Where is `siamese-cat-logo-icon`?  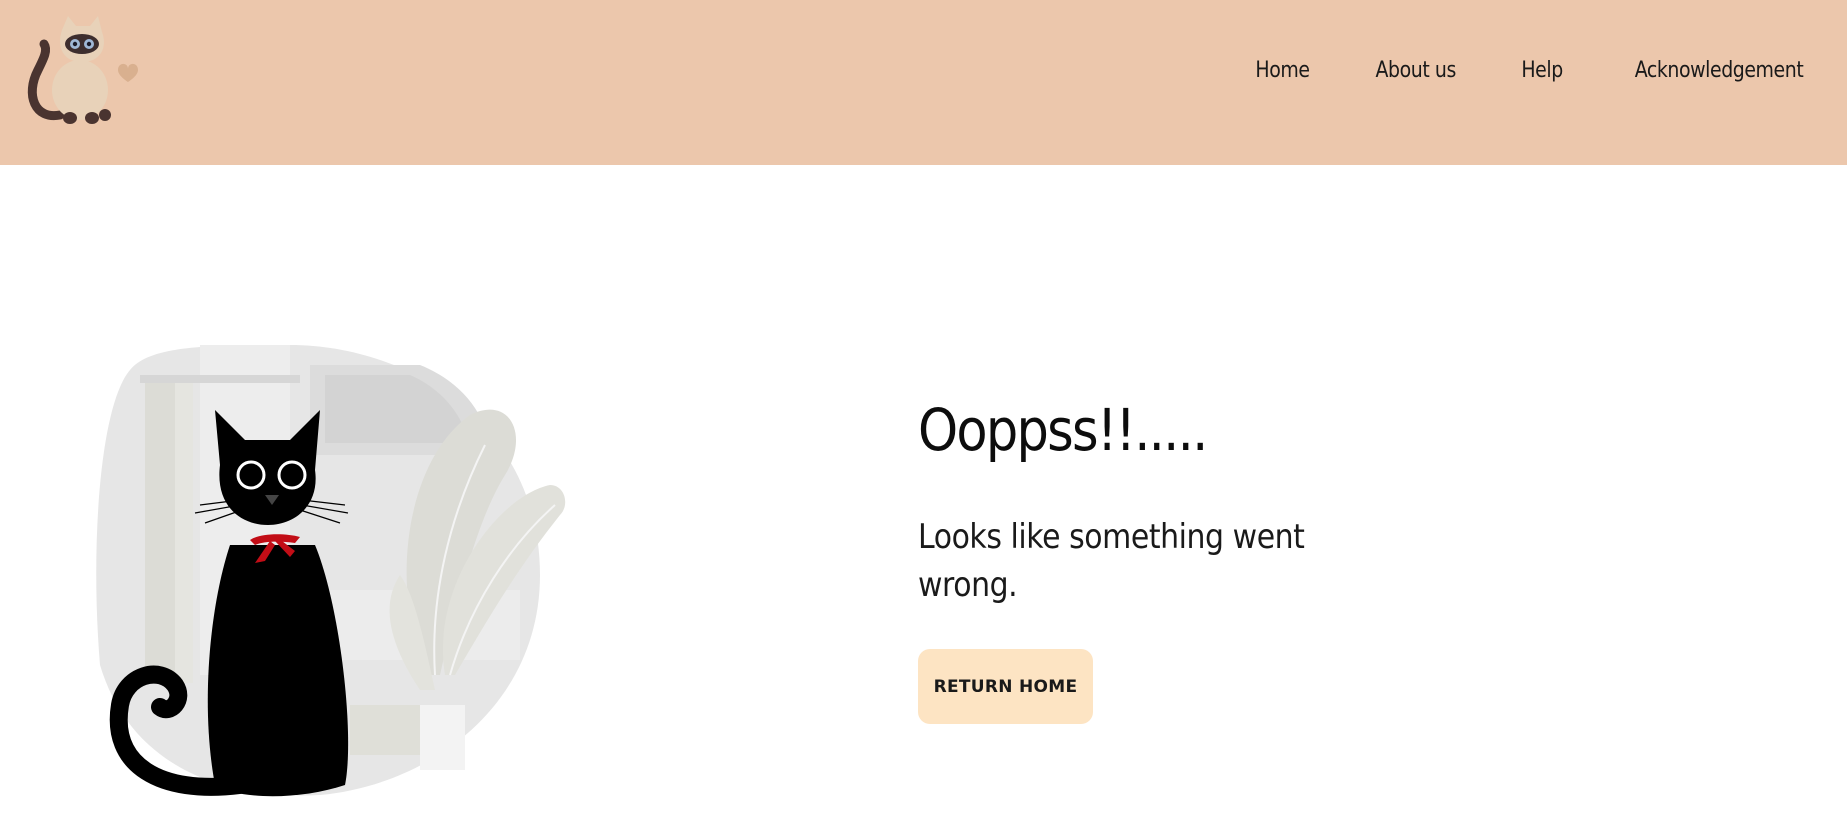 siamese-cat-logo-icon is located at coordinates (85, 70).